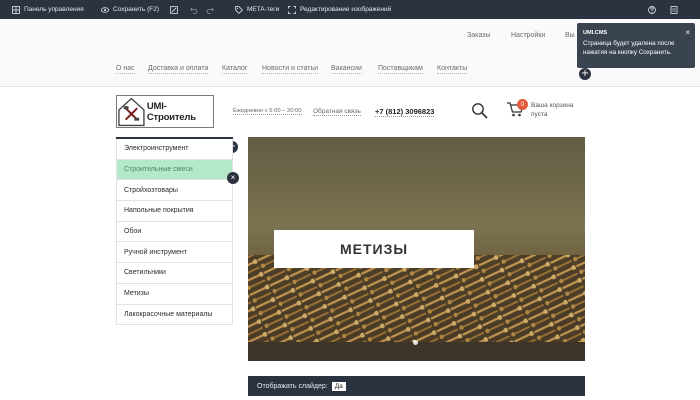 The width and height of the screenshot is (700, 400). What do you see at coordinates (528, 35) in the screenshot?
I see `settings-link: Настройки` at bounding box center [528, 35].